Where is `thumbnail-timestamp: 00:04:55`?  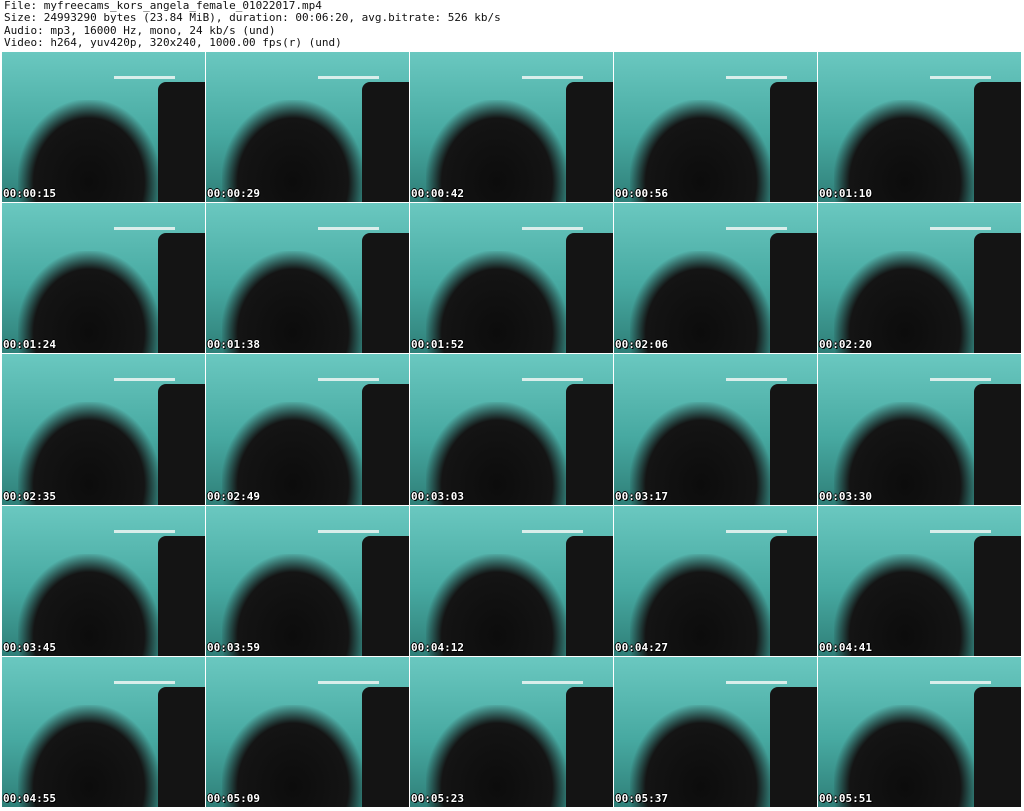 thumbnail-timestamp: 00:04:55 is located at coordinates (29, 798).